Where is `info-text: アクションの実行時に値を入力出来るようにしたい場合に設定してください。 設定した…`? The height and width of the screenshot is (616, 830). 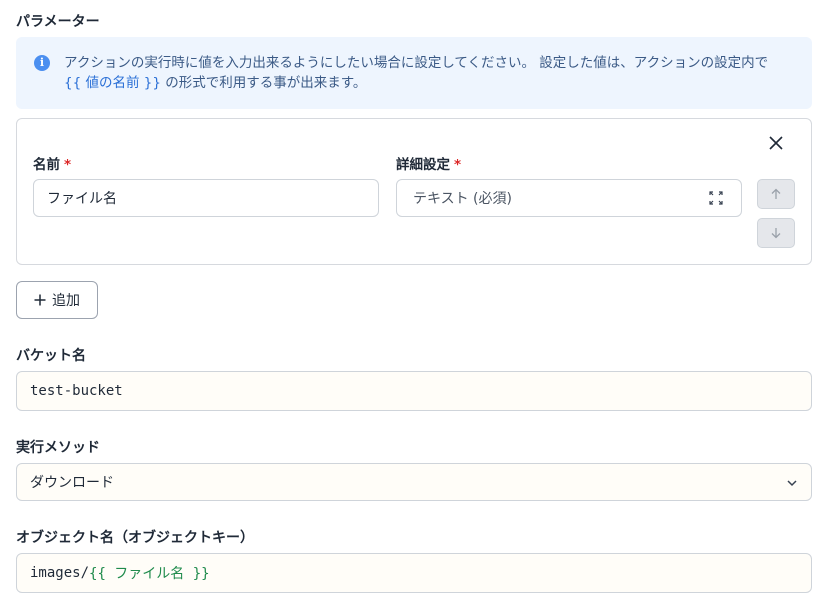 info-text: アクションの実行時に値を入力出来るようにしたい場合に設定してください。 設定した… is located at coordinates (434, 73).